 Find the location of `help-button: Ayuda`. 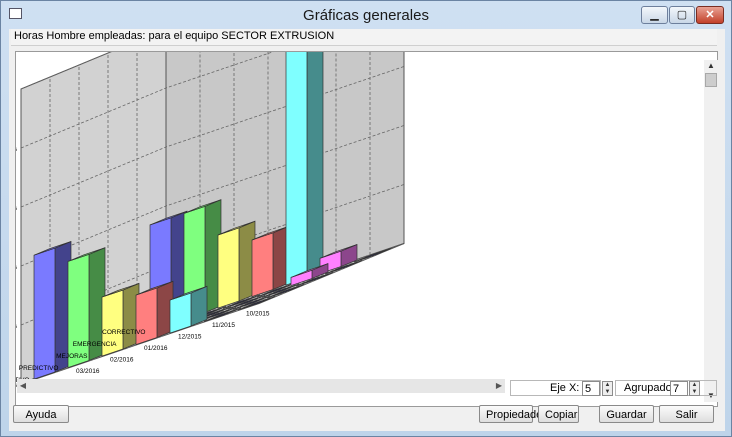

help-button: Ayuda is located at coordinates (41, 414).